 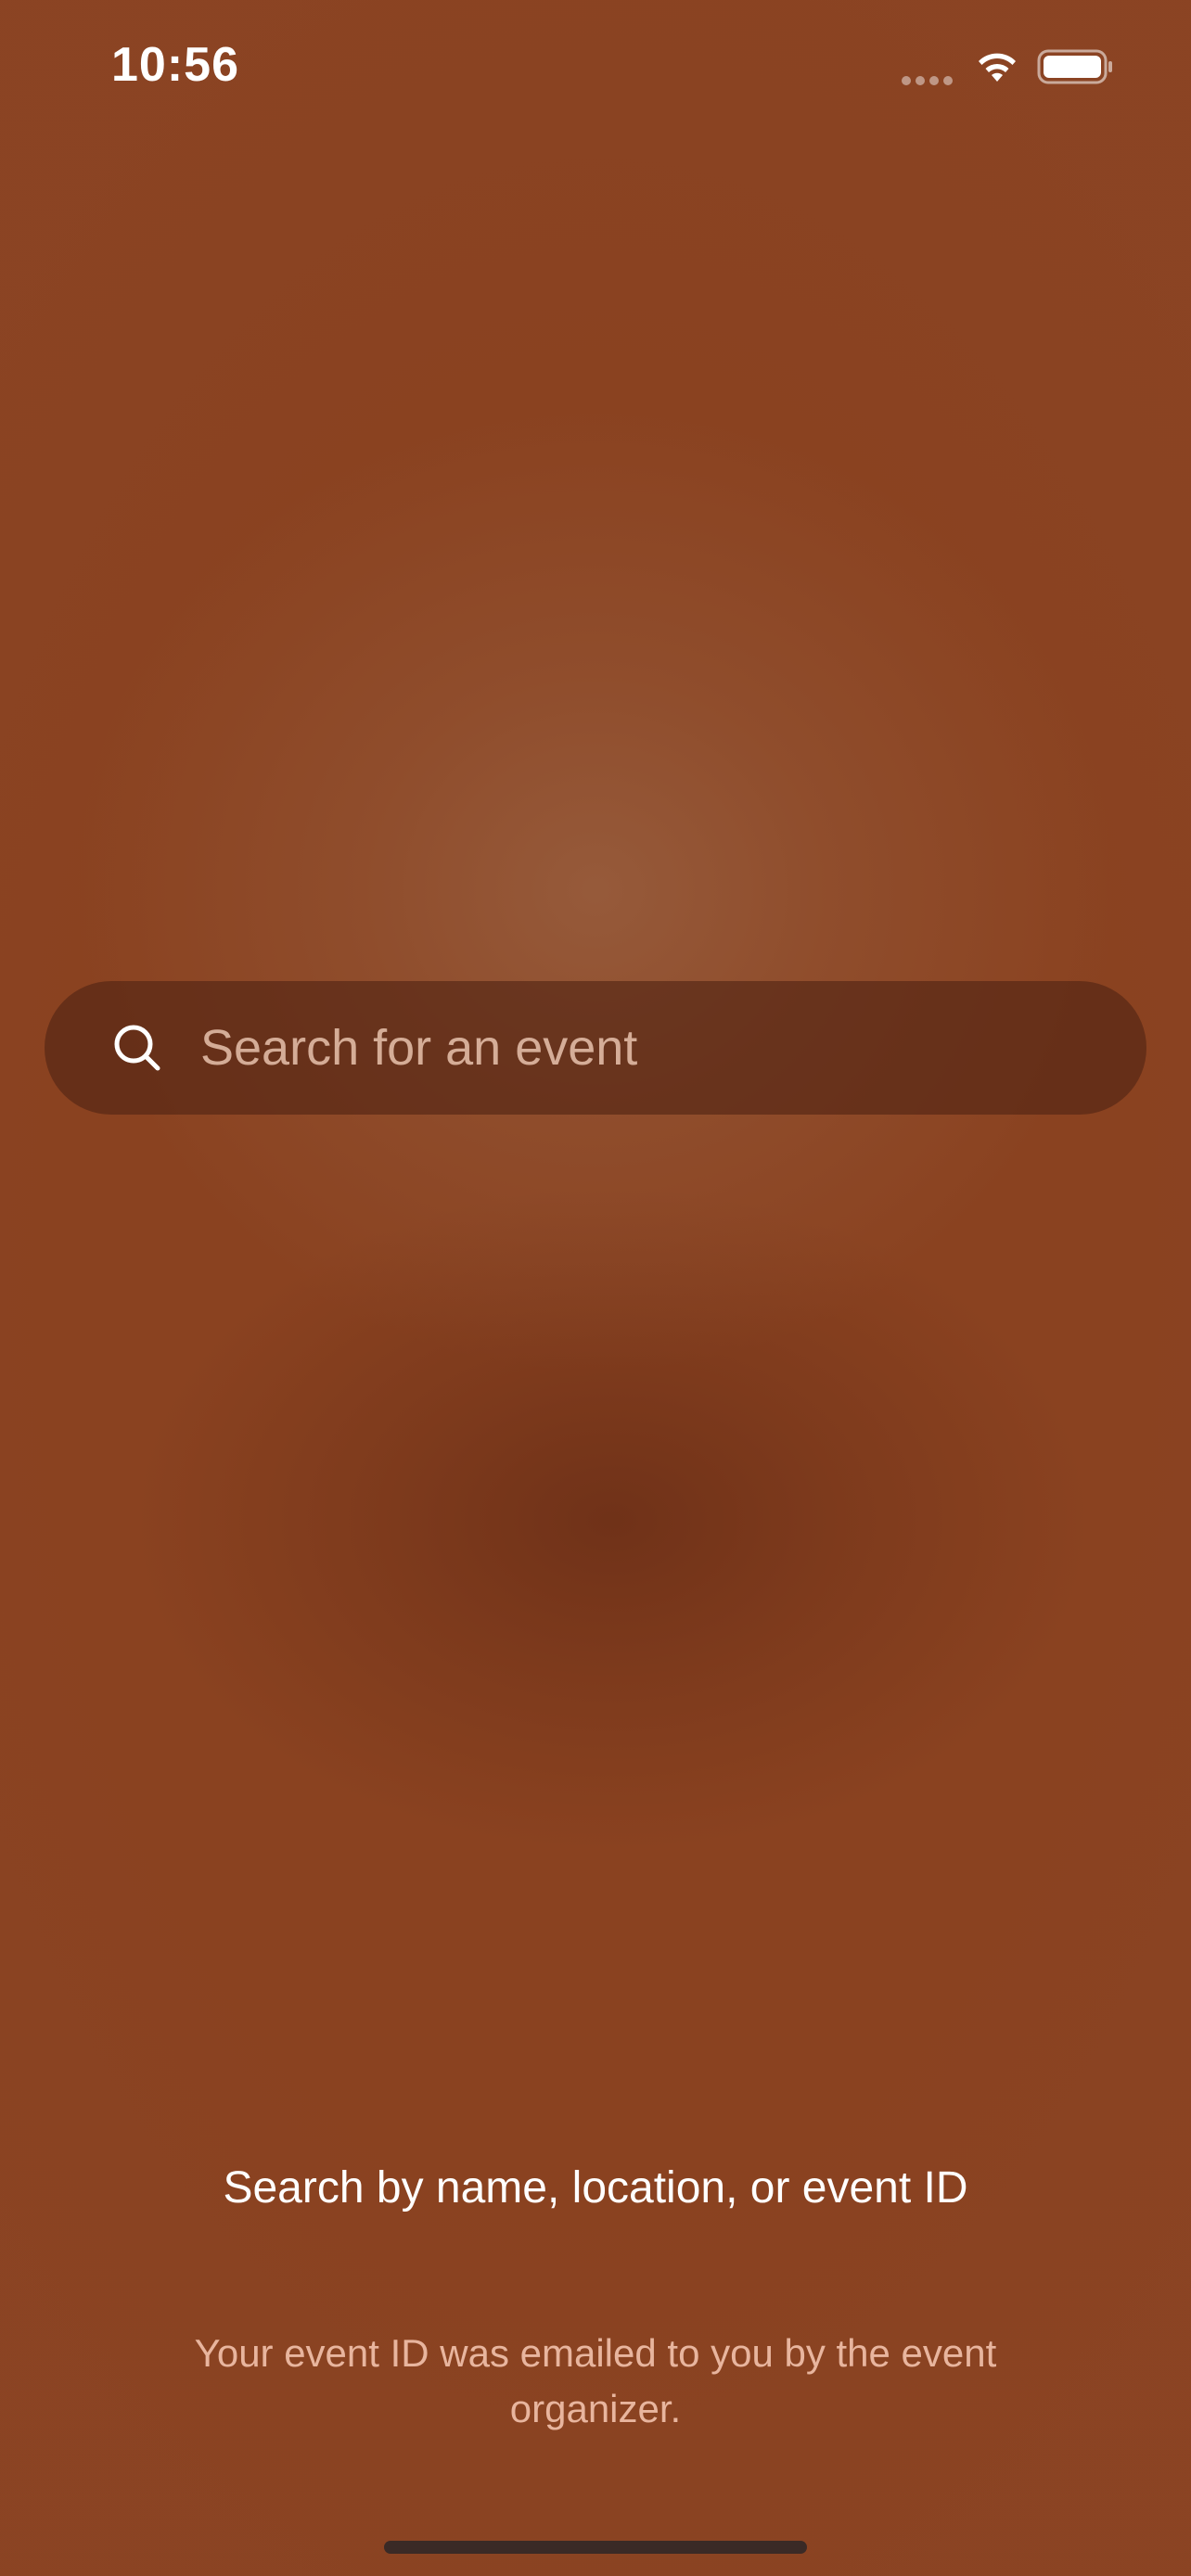 I want to click on hint-title: Search by name, location, or event ID, so click(x=595, y=2188).